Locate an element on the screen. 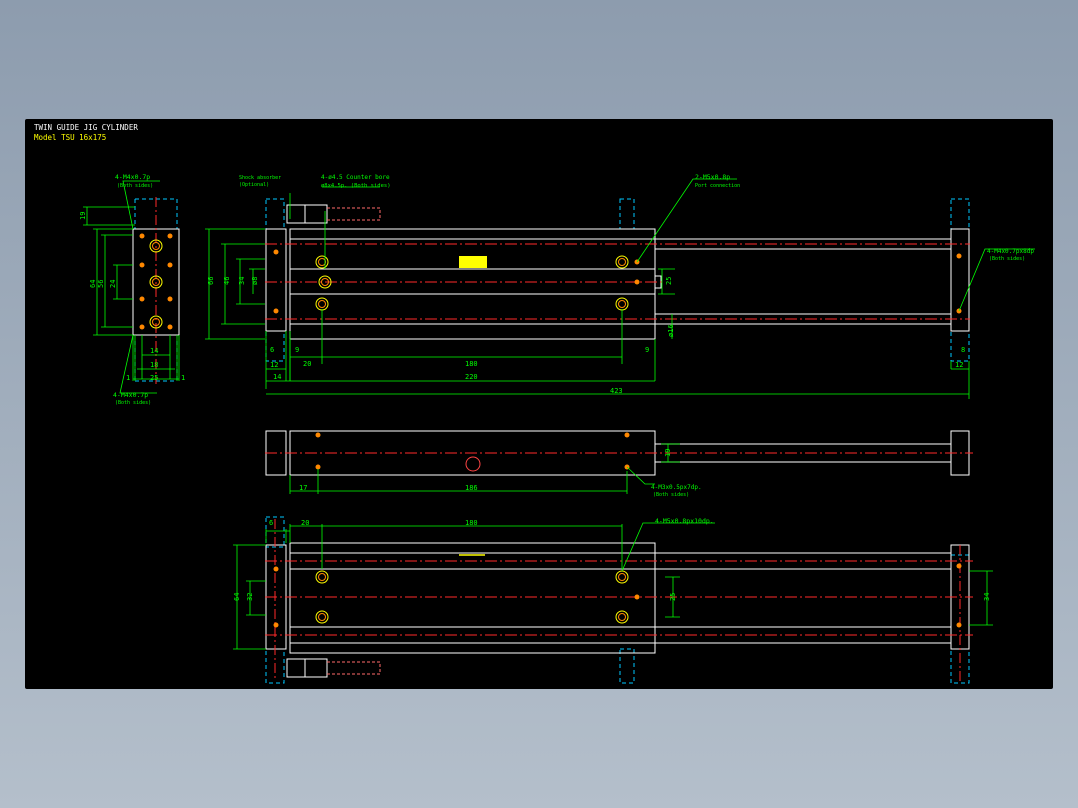 Image resolution: width=1078 pixels, height=808 pixels. dim-12b: 12 is located at coordinates (959, 365).